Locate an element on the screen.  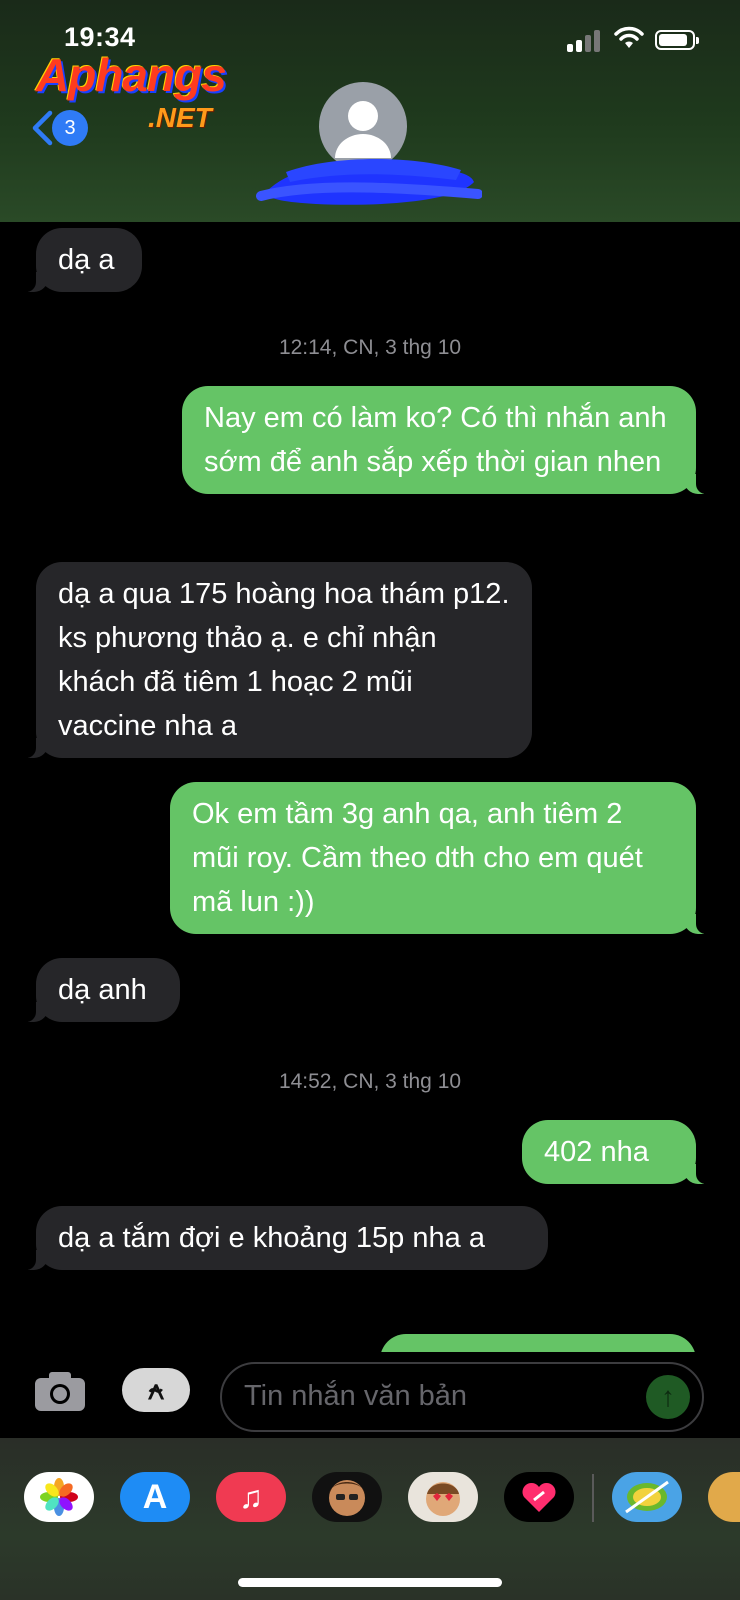
imessage-app-tray: A ♫ is located at coordinates (370, 1519).